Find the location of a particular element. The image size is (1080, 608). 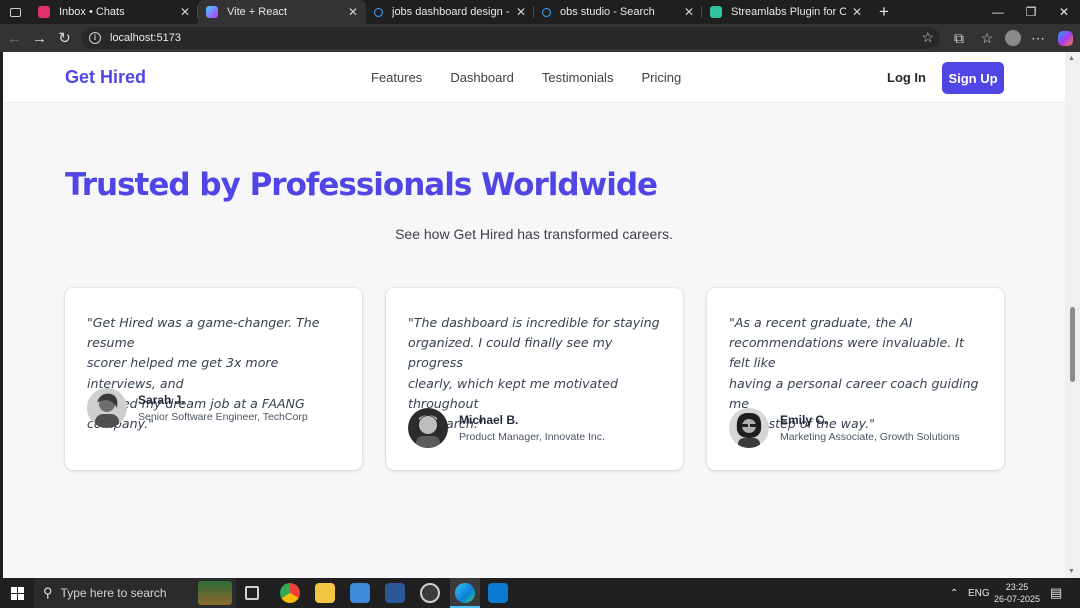

author-name: Sarah J. is located at coordinates (161, 400).